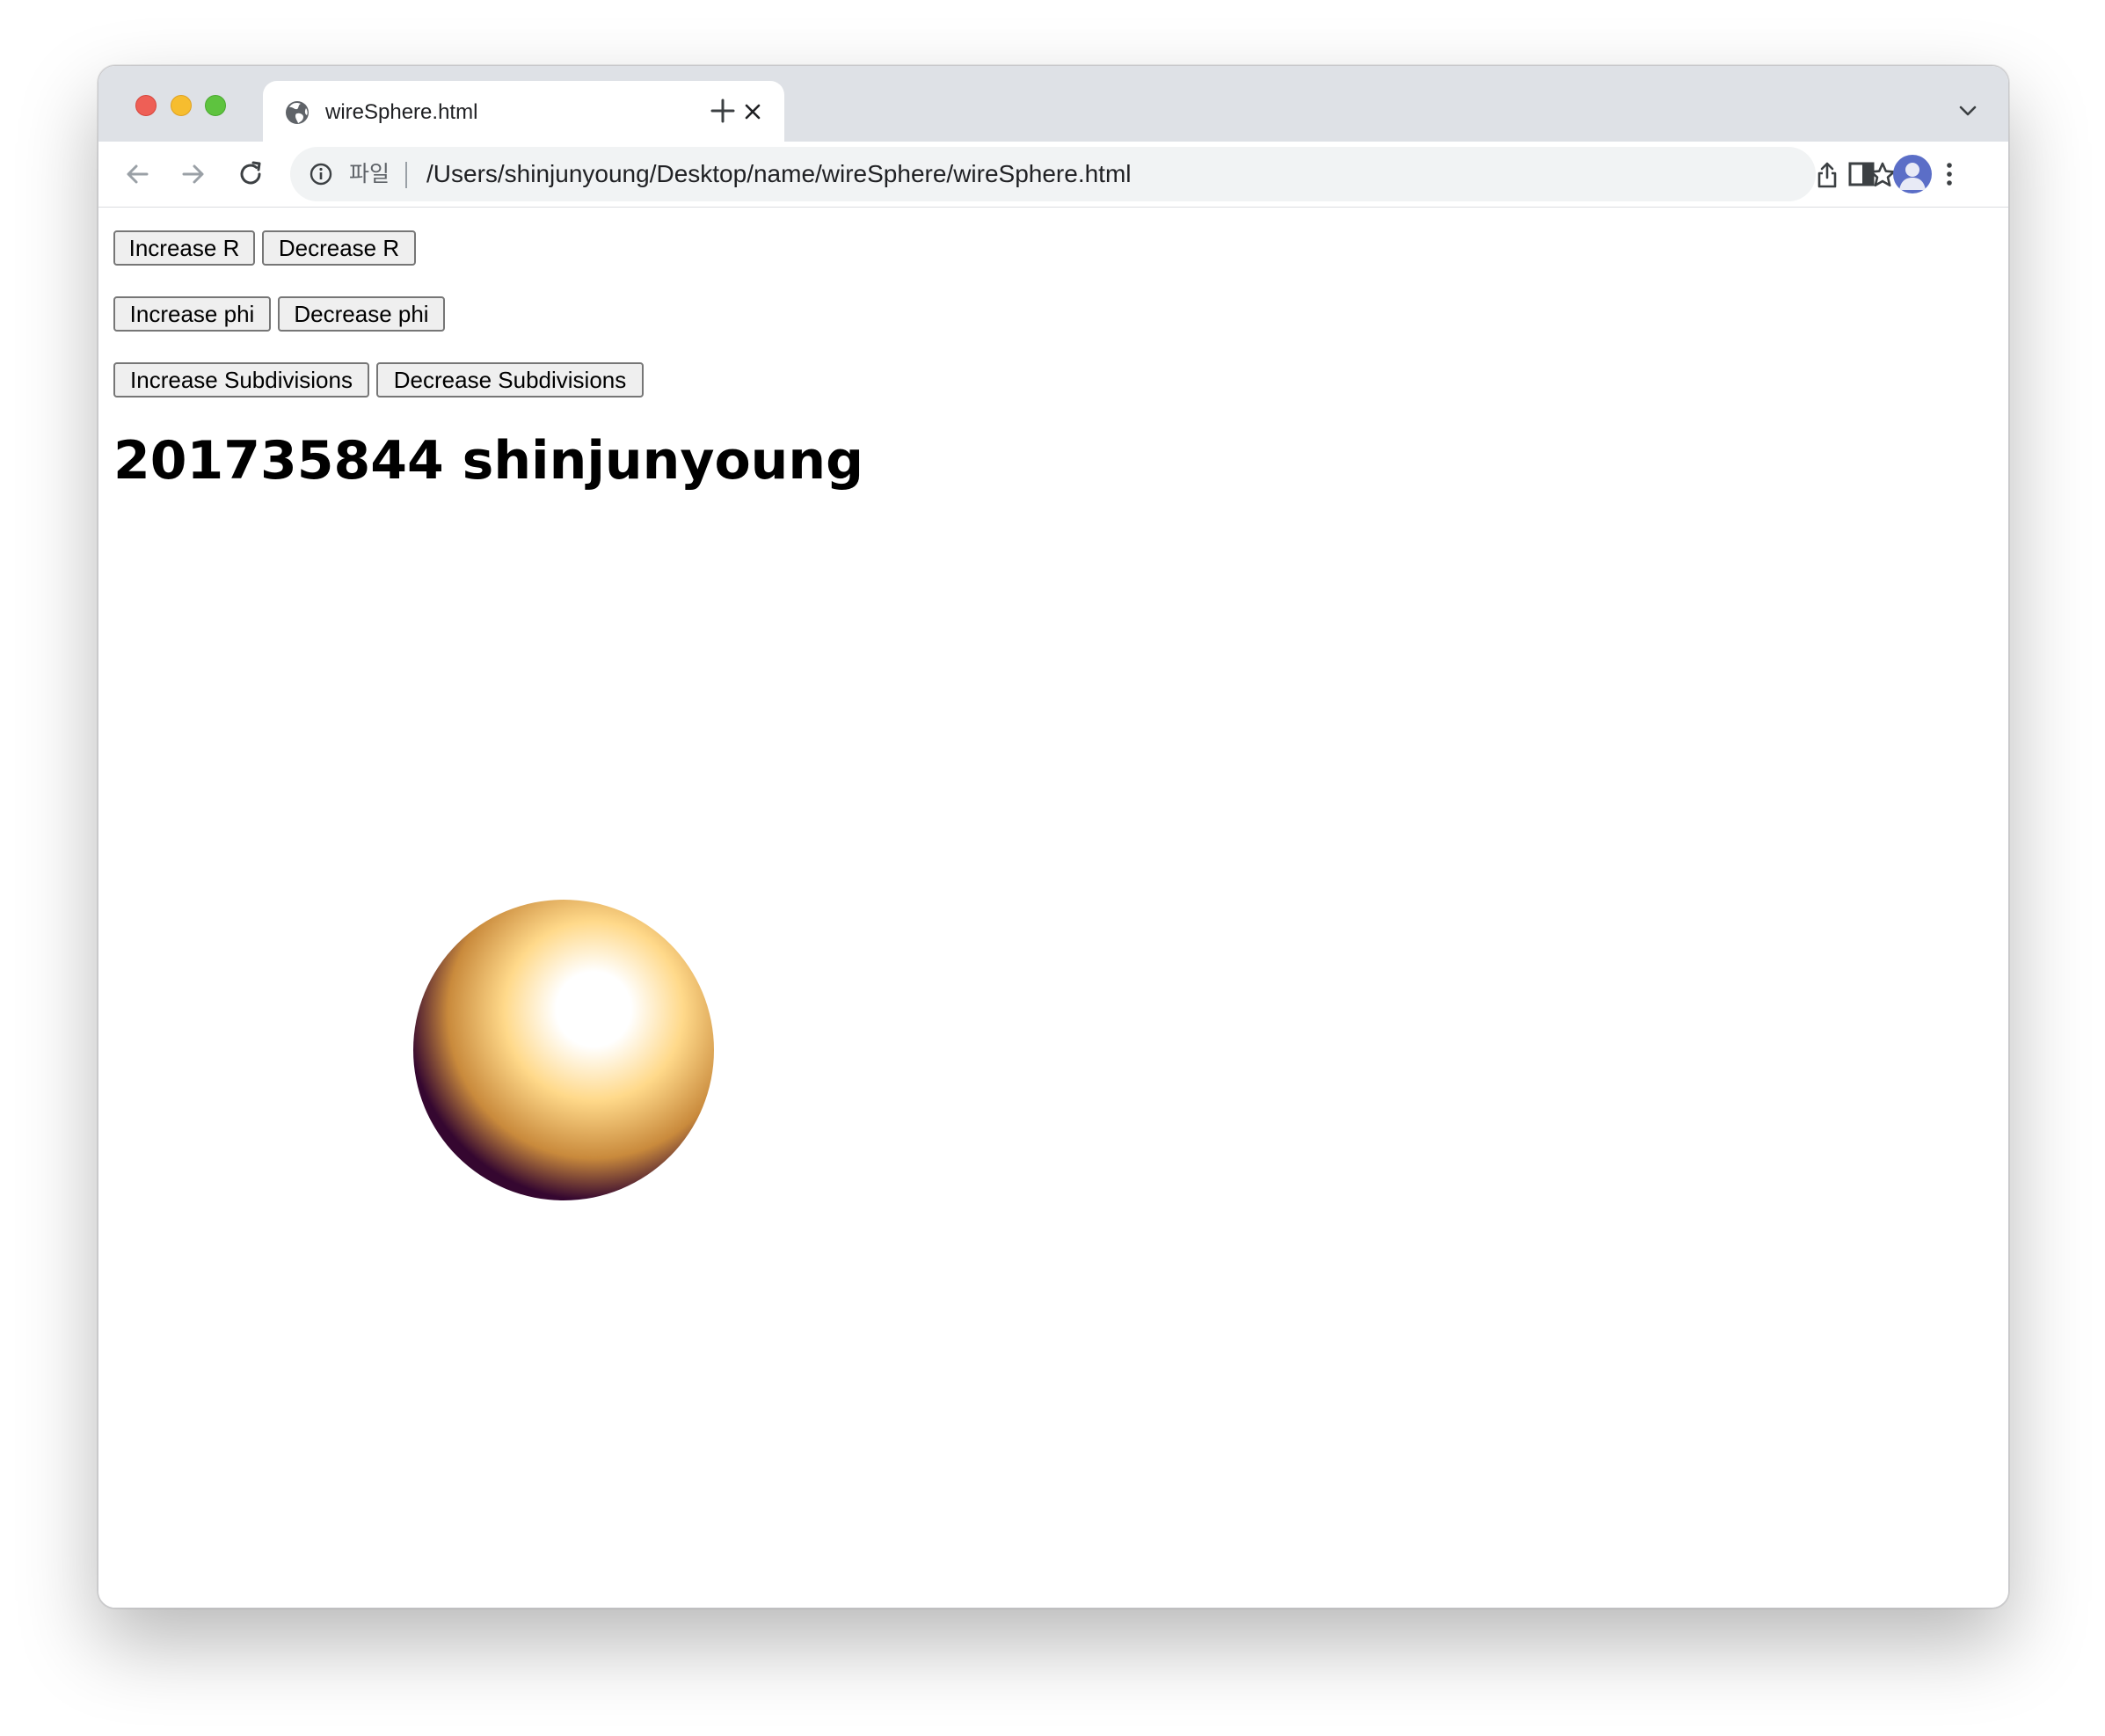 The image size is (2105, 1736). Describe the element at coordinates (297, 113) in the screenshot. I see `globe-icon` at that location.